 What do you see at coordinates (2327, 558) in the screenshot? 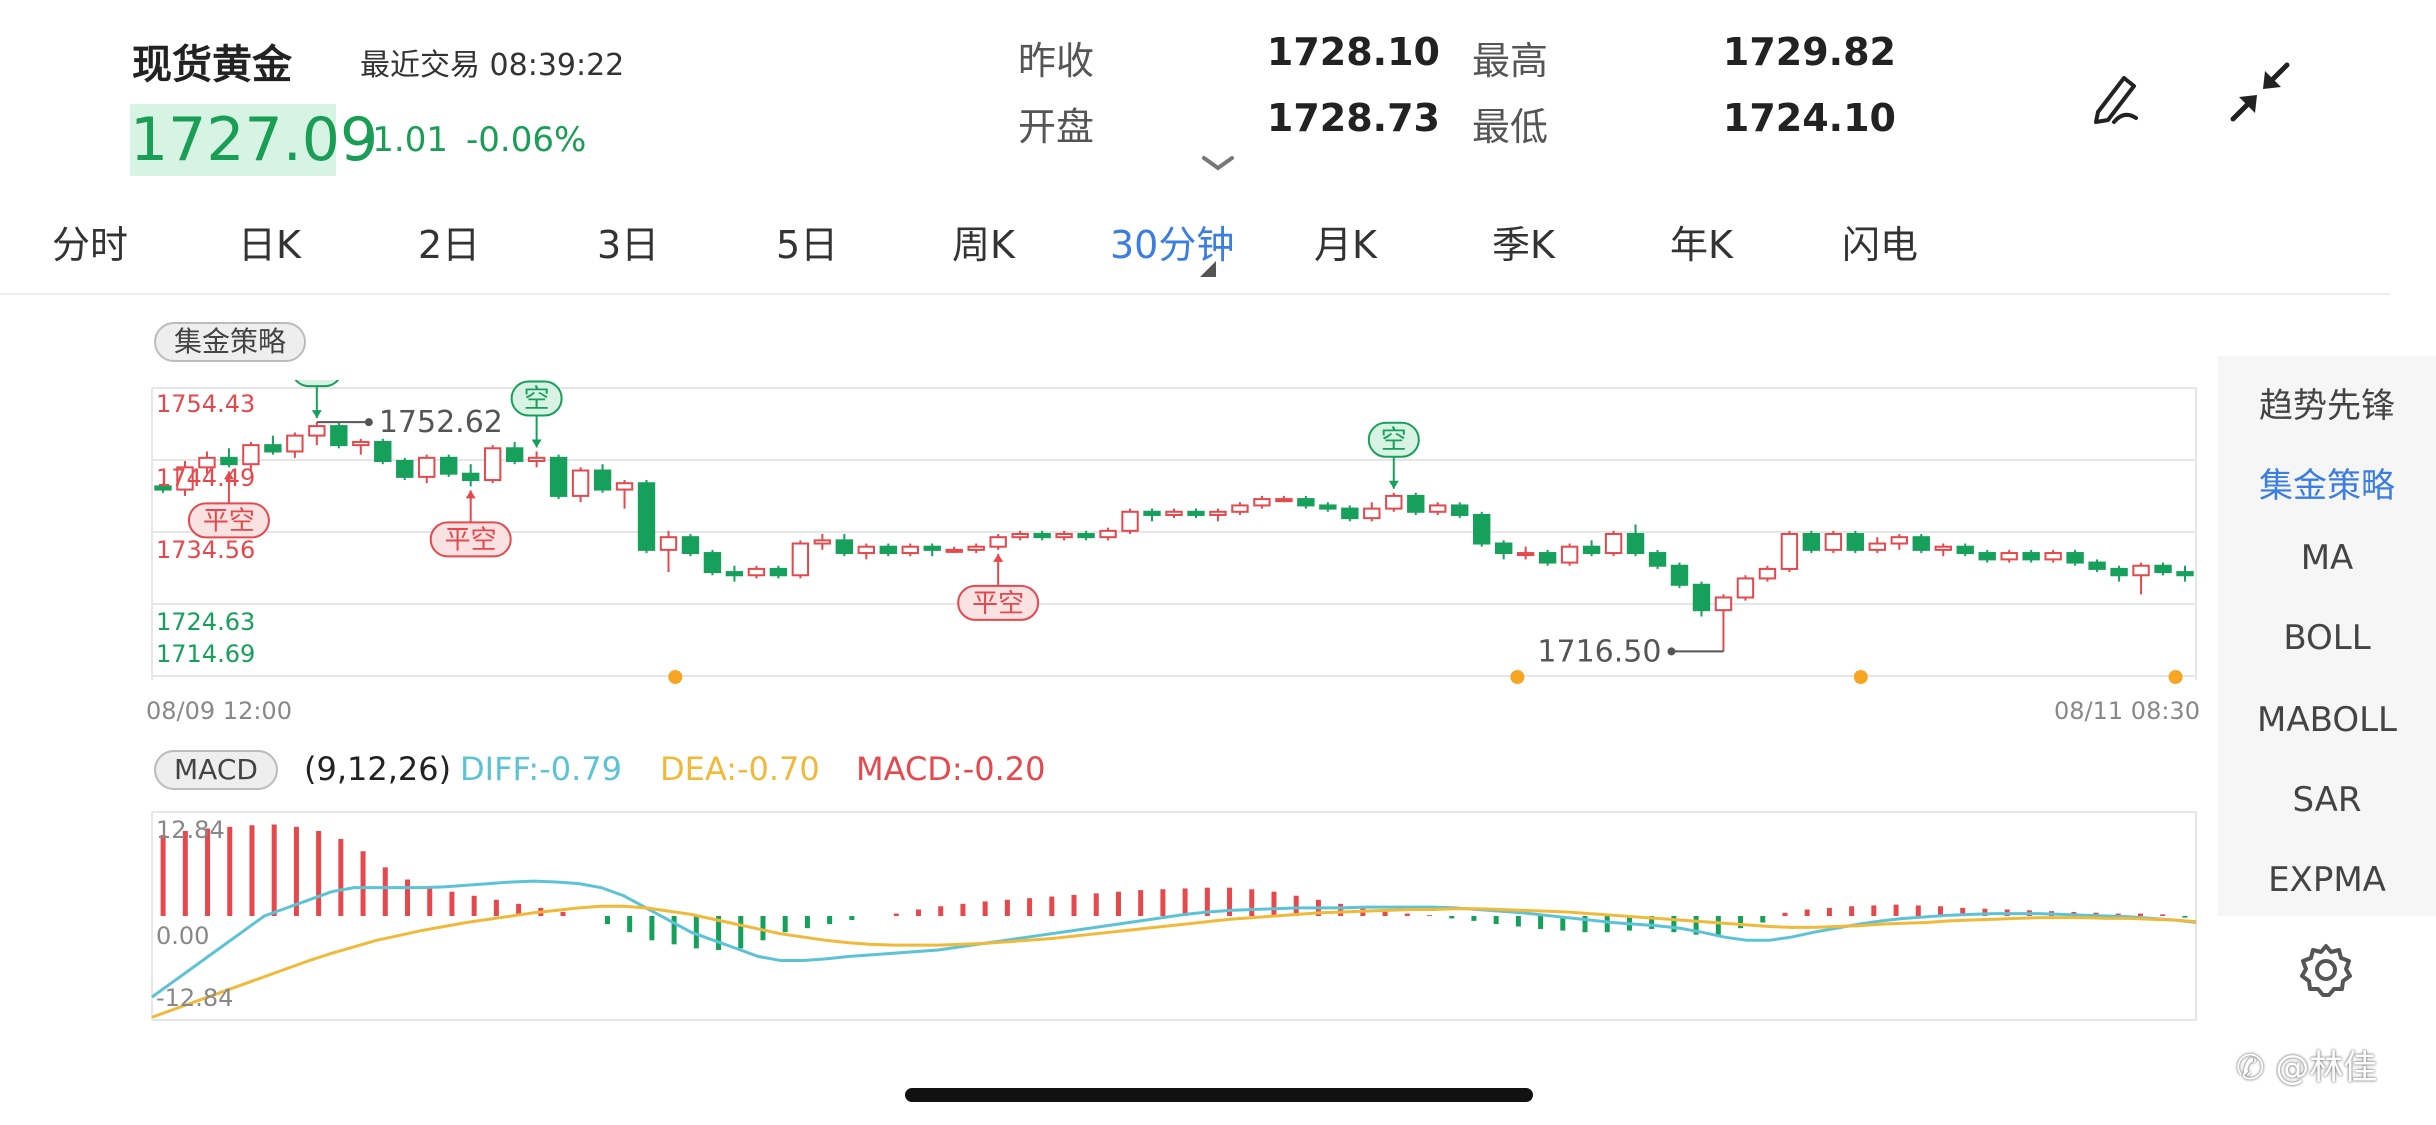
I see `indicator-ma: MA` at bounding box center [2327, 558].